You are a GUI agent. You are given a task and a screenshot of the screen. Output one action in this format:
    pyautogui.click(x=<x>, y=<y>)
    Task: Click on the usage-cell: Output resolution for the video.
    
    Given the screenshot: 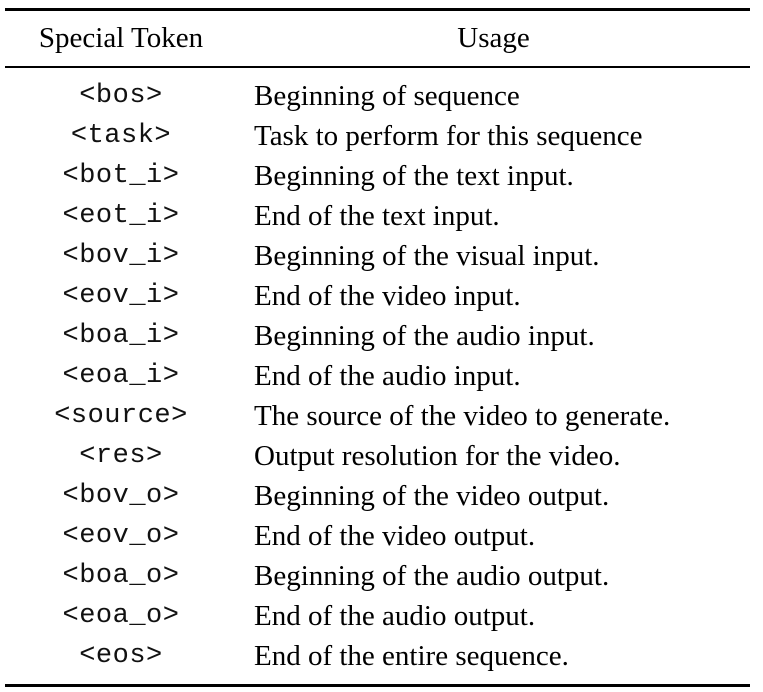 What is the action you would take?
    pyautogui.click(x=437, y=455)
    